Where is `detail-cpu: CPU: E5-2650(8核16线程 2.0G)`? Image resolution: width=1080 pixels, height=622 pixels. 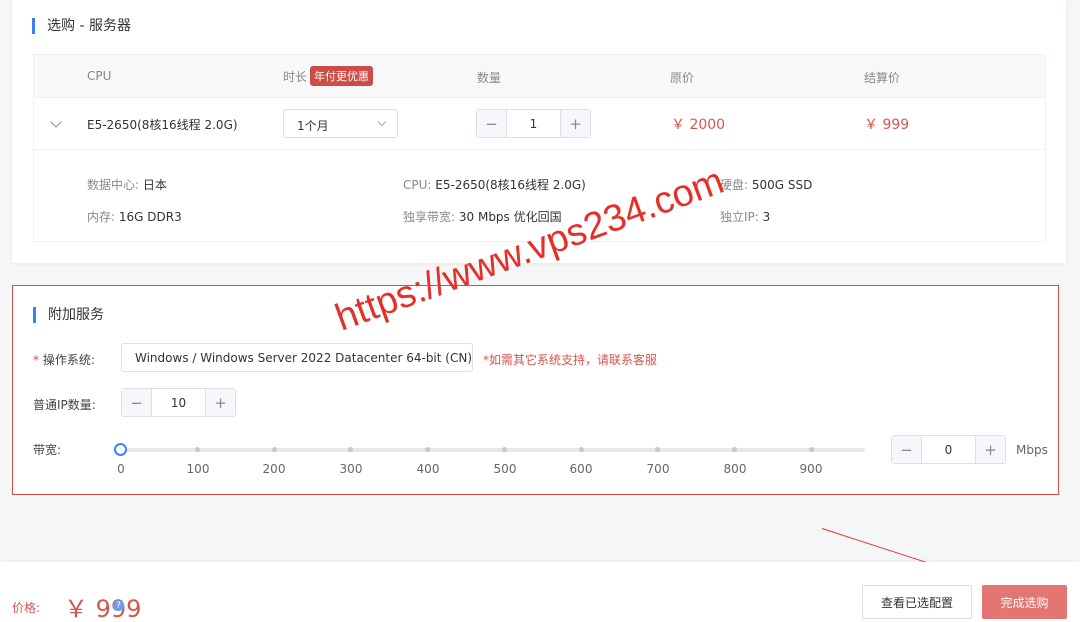 detail-cpu: CPU: E5-2650(8核16线程 2.0G) is located at coordinates (494, 184).